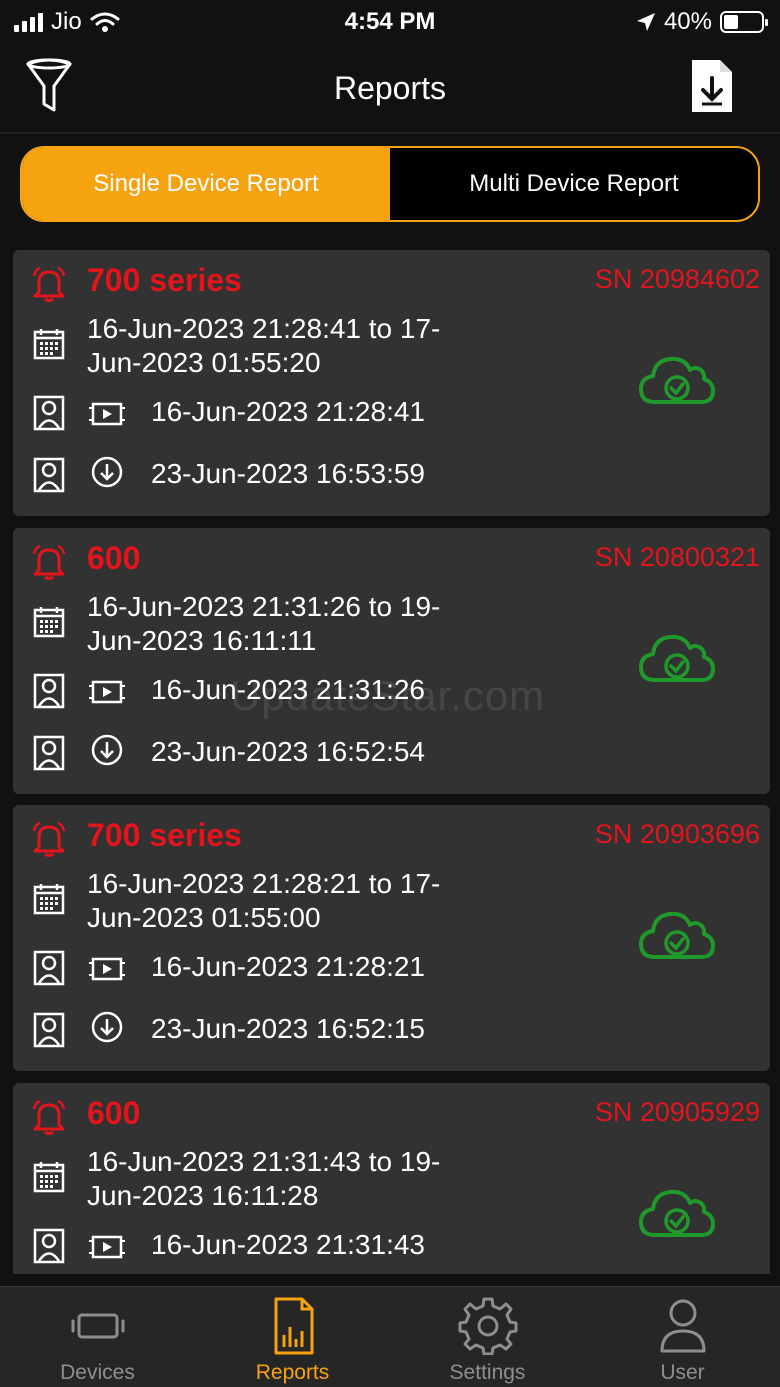 The image size is (780, 1387). I want to click on tab-settings: Settings, so click(487, 1337).